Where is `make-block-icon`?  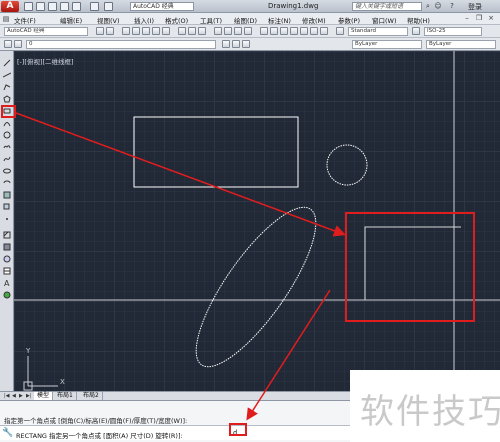
make-block-icon is located at coordinates (7, 207).